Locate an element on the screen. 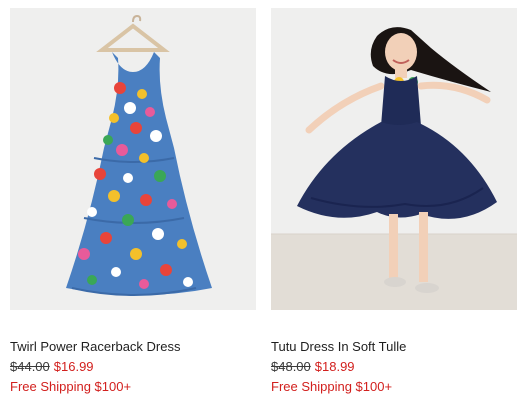 Image resolution: width=524 pixels, height=400 pixels. sale-price: $18.99 is located at coordinates (334, 366).